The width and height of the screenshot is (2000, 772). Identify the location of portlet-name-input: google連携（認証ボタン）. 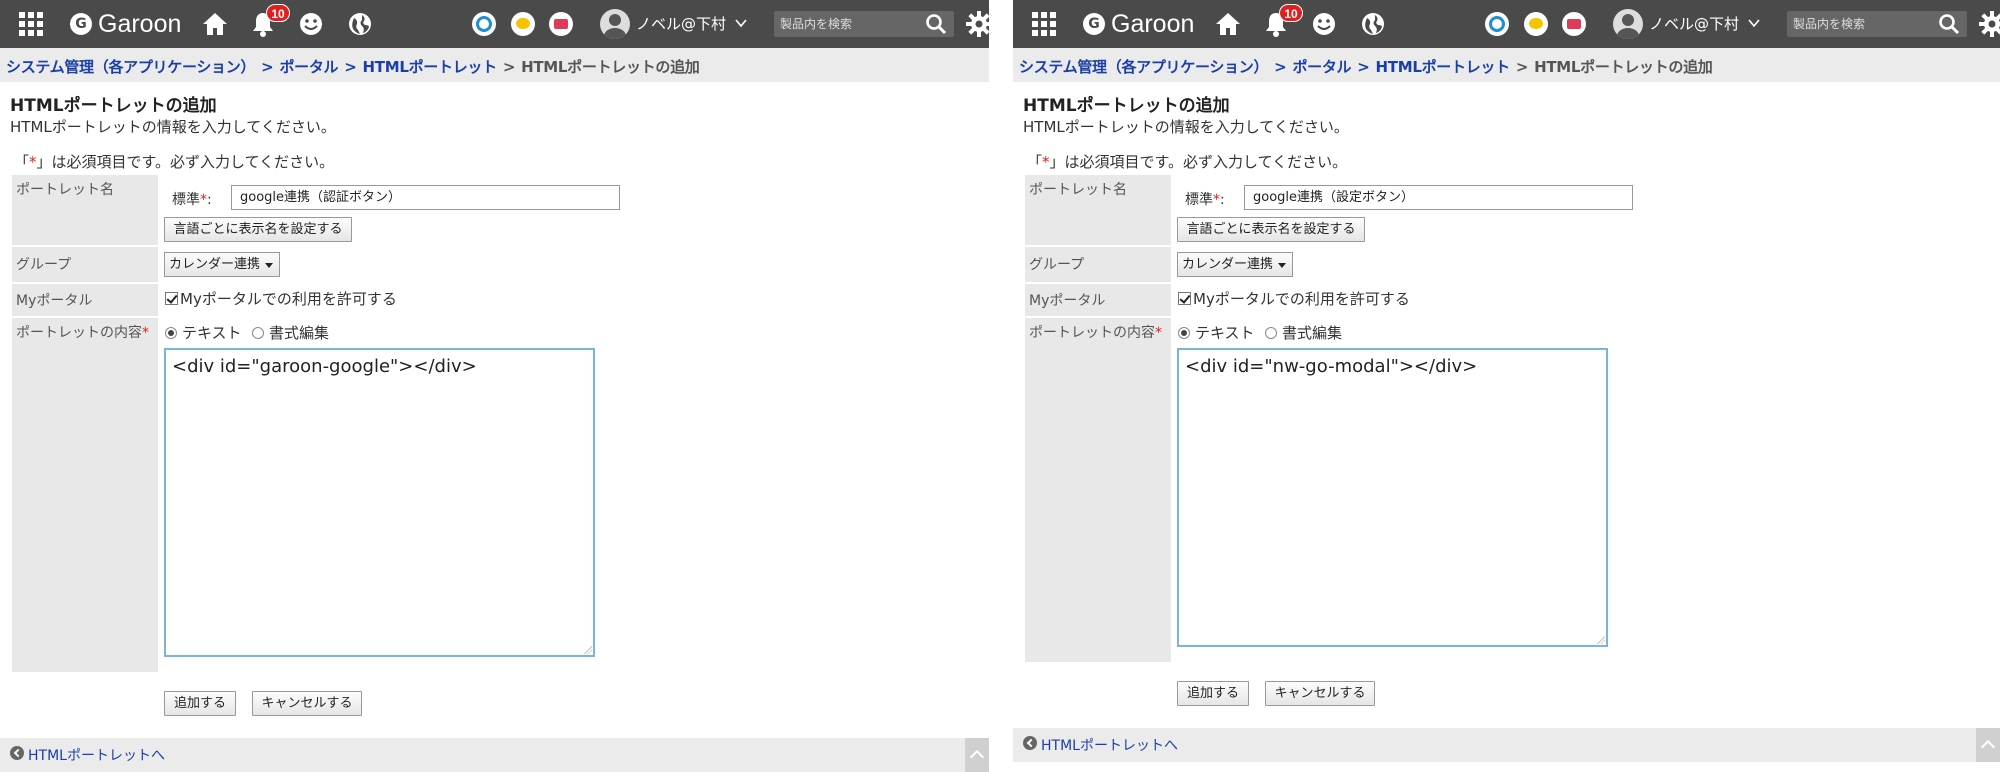
(425, 197).